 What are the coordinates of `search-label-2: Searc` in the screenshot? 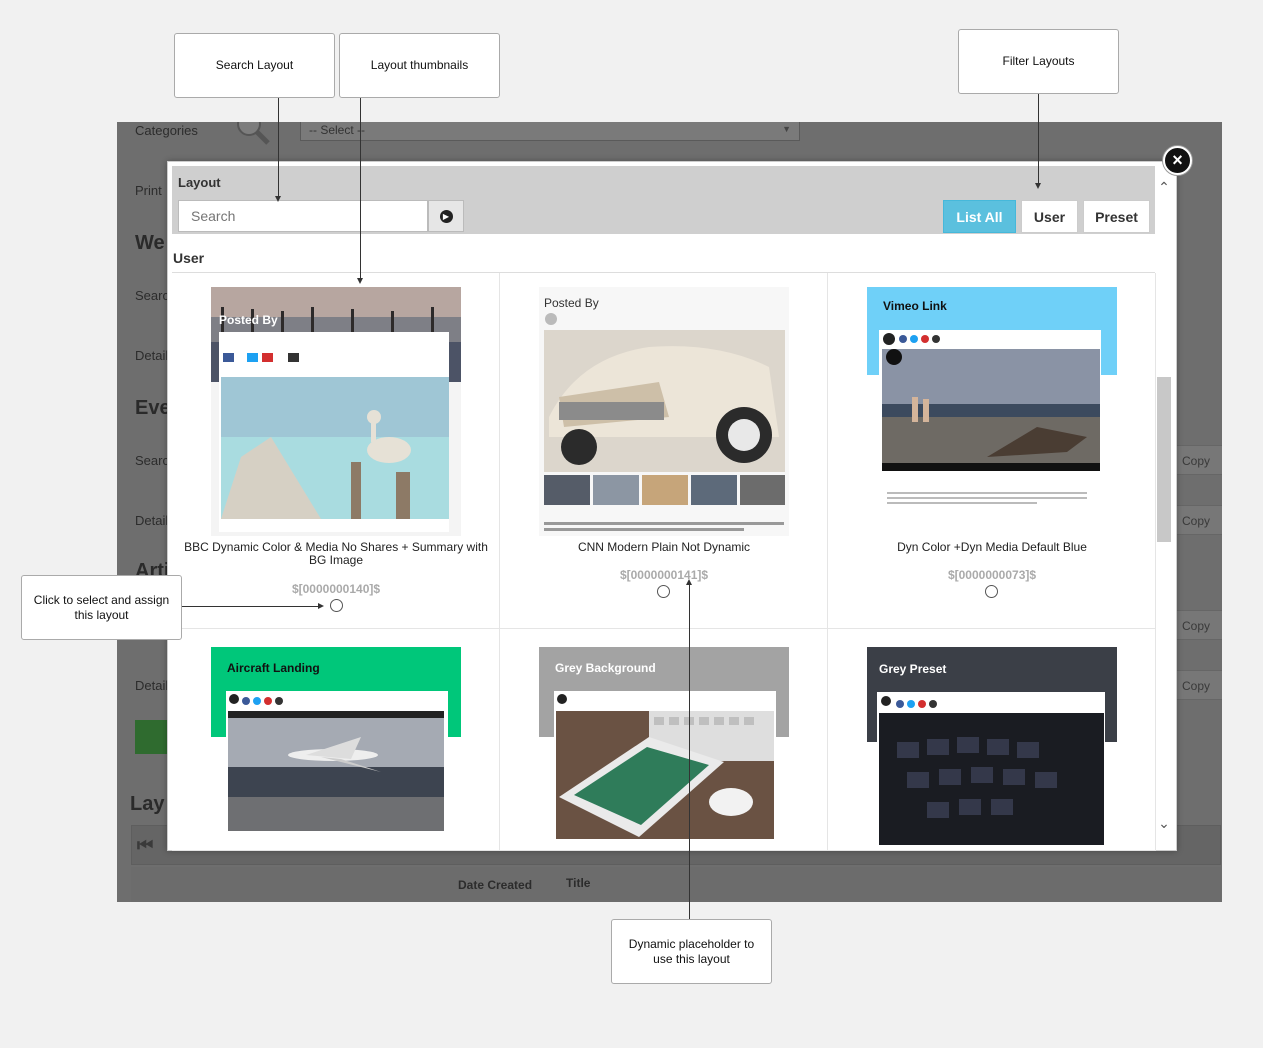 It's located at (152, 460).